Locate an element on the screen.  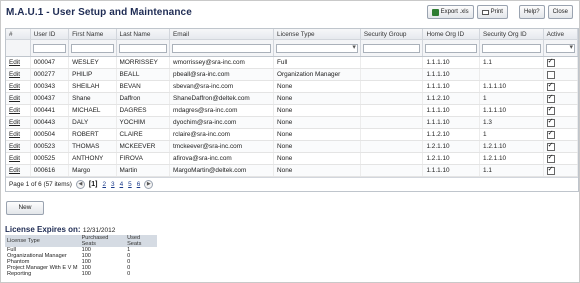
col-header-active: Active is located at coordinates (561, 34).